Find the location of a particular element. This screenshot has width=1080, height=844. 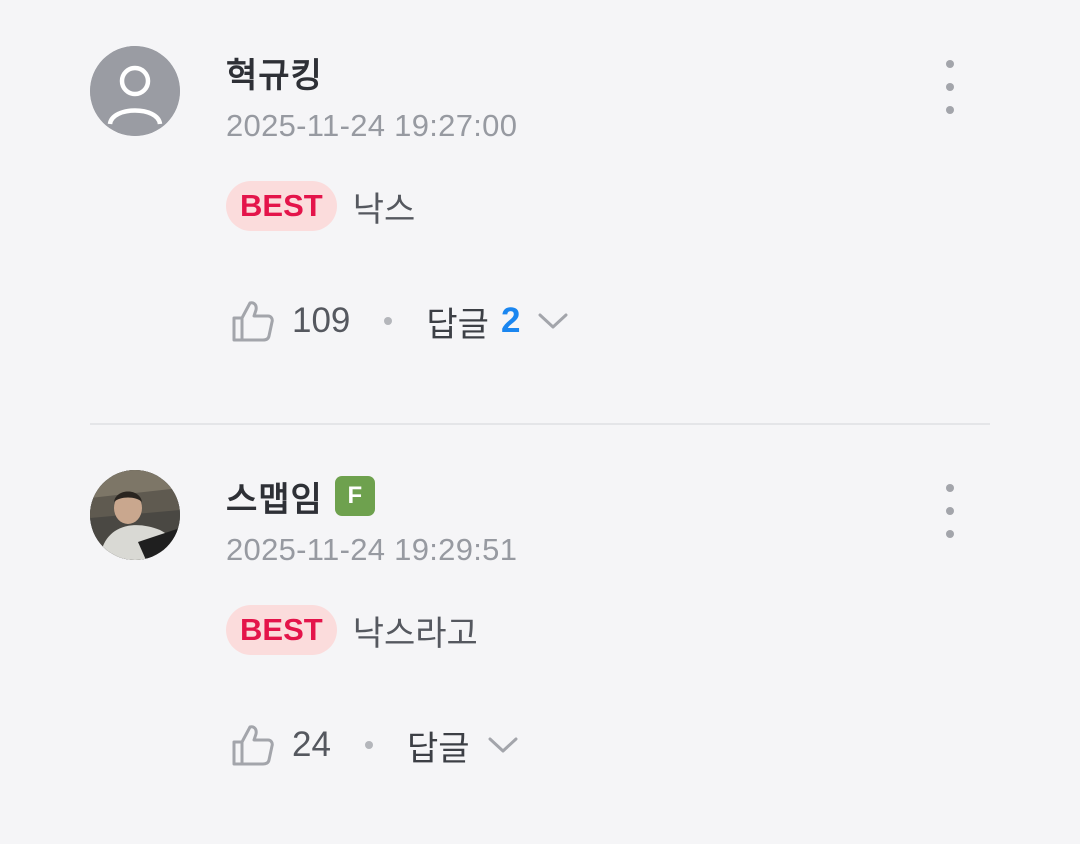

profile-photo is located at coordinates (135, 515).